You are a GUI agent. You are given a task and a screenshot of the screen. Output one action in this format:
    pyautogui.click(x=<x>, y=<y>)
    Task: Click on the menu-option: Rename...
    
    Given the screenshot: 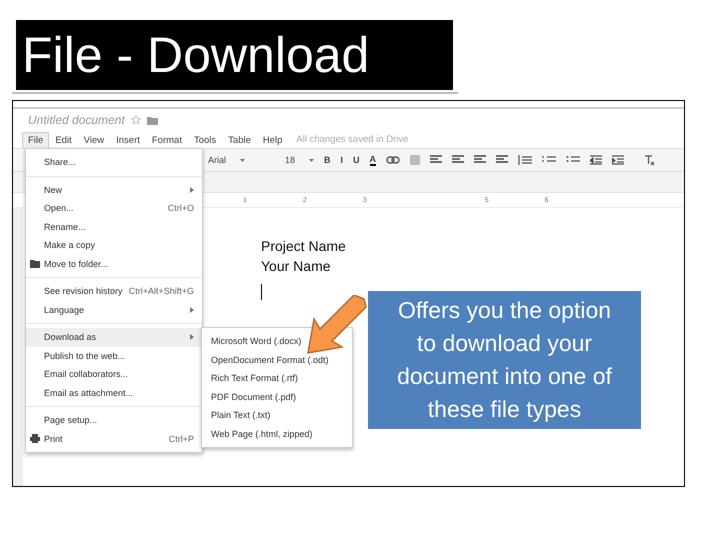 What is the action you would take?
    pyautogui.click(x=114, y=227)
    